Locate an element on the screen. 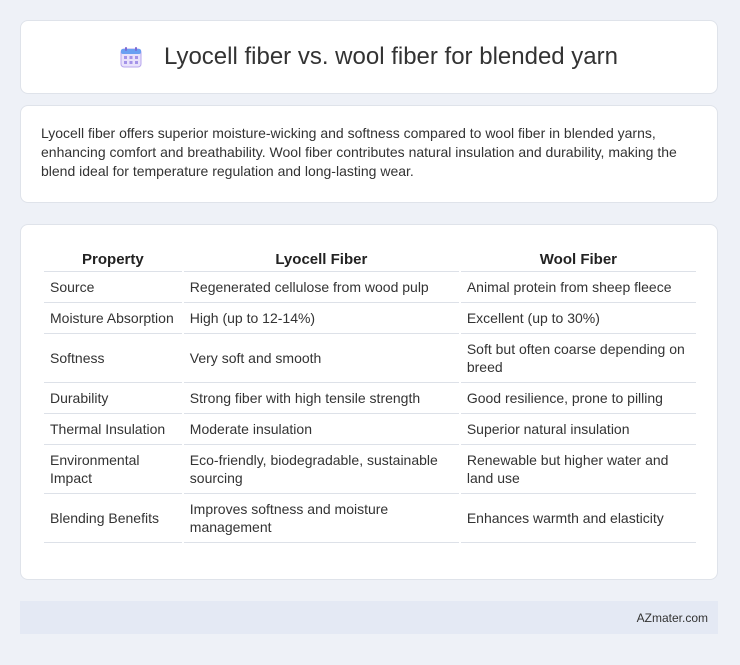  table-cell: Softness is located at coordinates (113, 358).